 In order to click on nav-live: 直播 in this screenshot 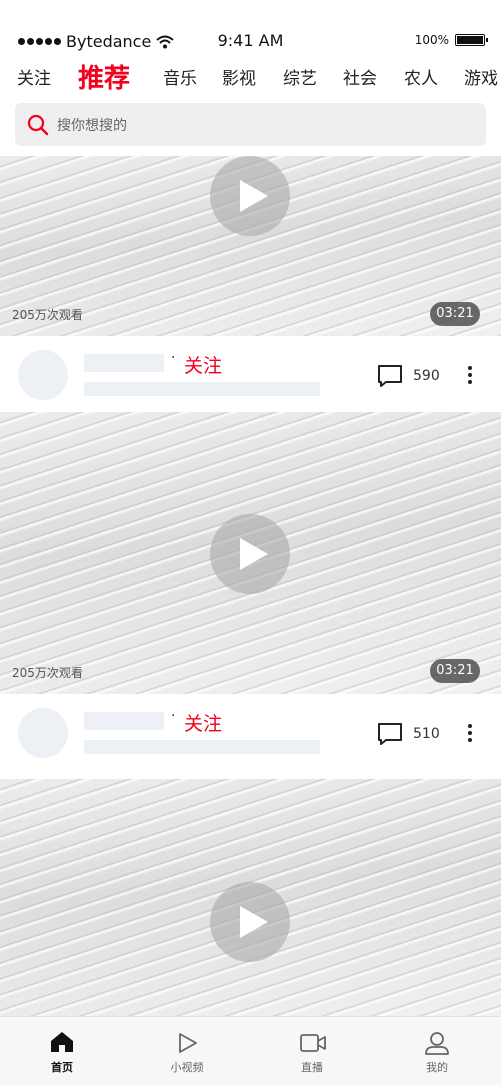, I will do `click(312, 1051)`.